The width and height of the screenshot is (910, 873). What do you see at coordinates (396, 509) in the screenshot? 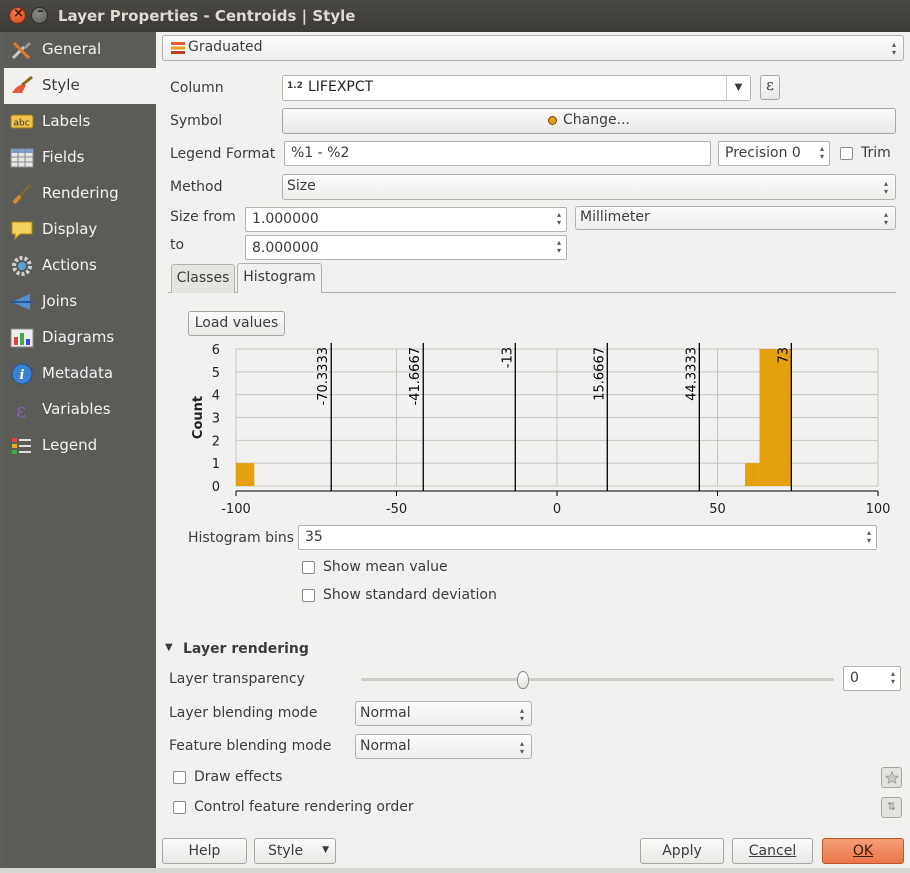
I see `x-tick-label: -50` at bounding box center [396, 509].